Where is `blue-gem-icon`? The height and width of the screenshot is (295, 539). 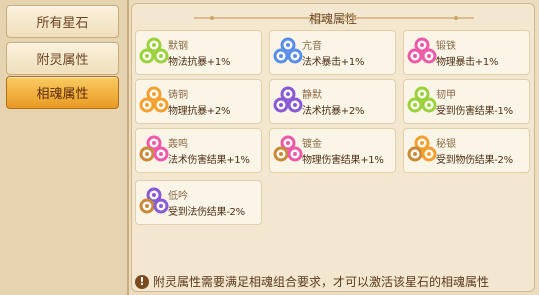
blue-gem-icon is located at coordinates (288, 50).